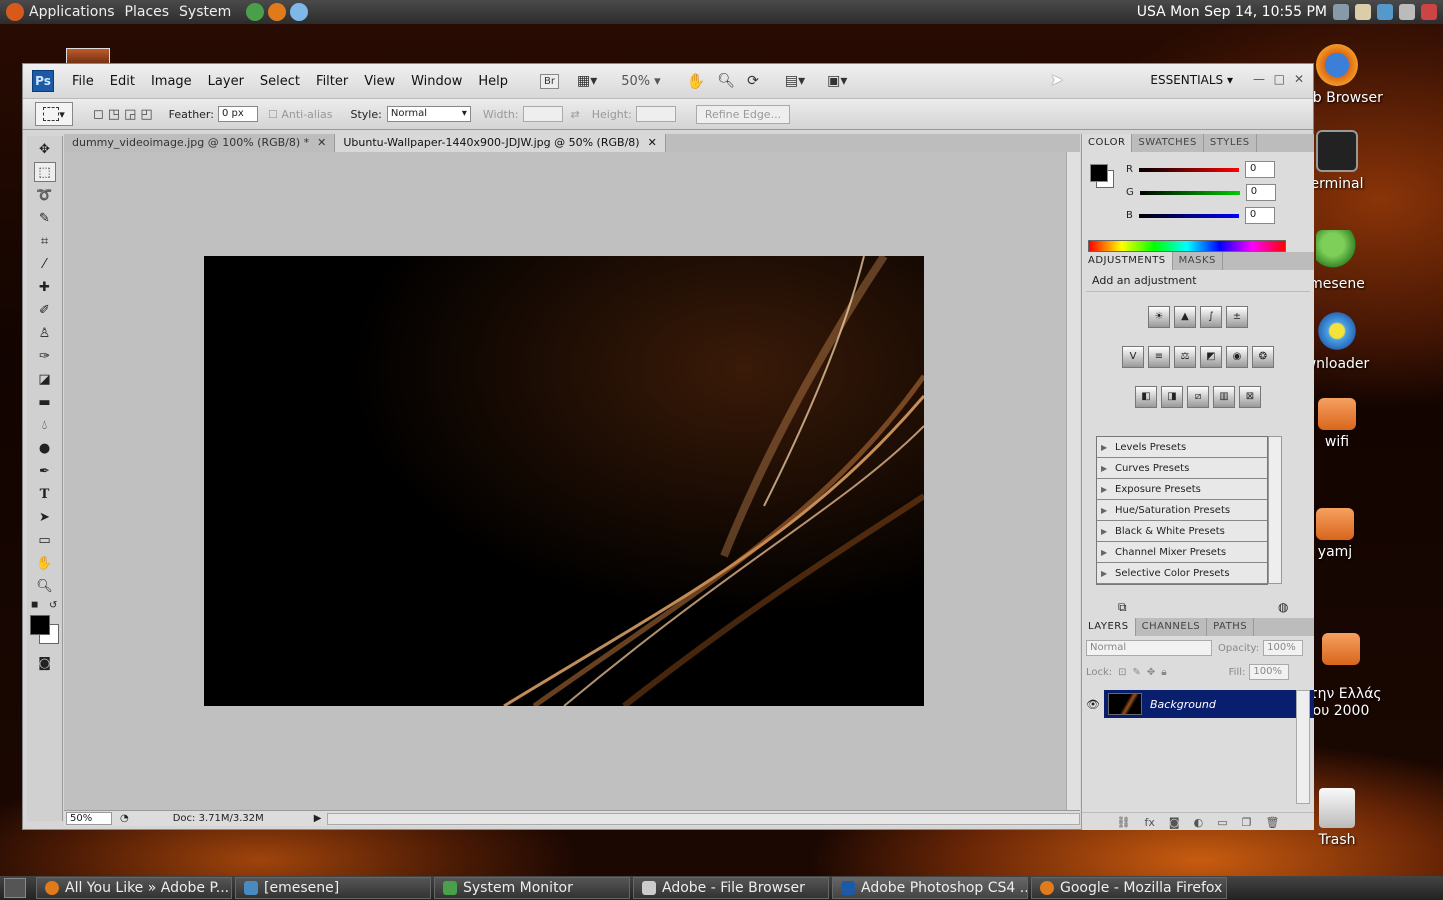 This screenshot has height=900, width=1443. I want to click on history-brush-tool-icon: ✑, so click(45, 356).